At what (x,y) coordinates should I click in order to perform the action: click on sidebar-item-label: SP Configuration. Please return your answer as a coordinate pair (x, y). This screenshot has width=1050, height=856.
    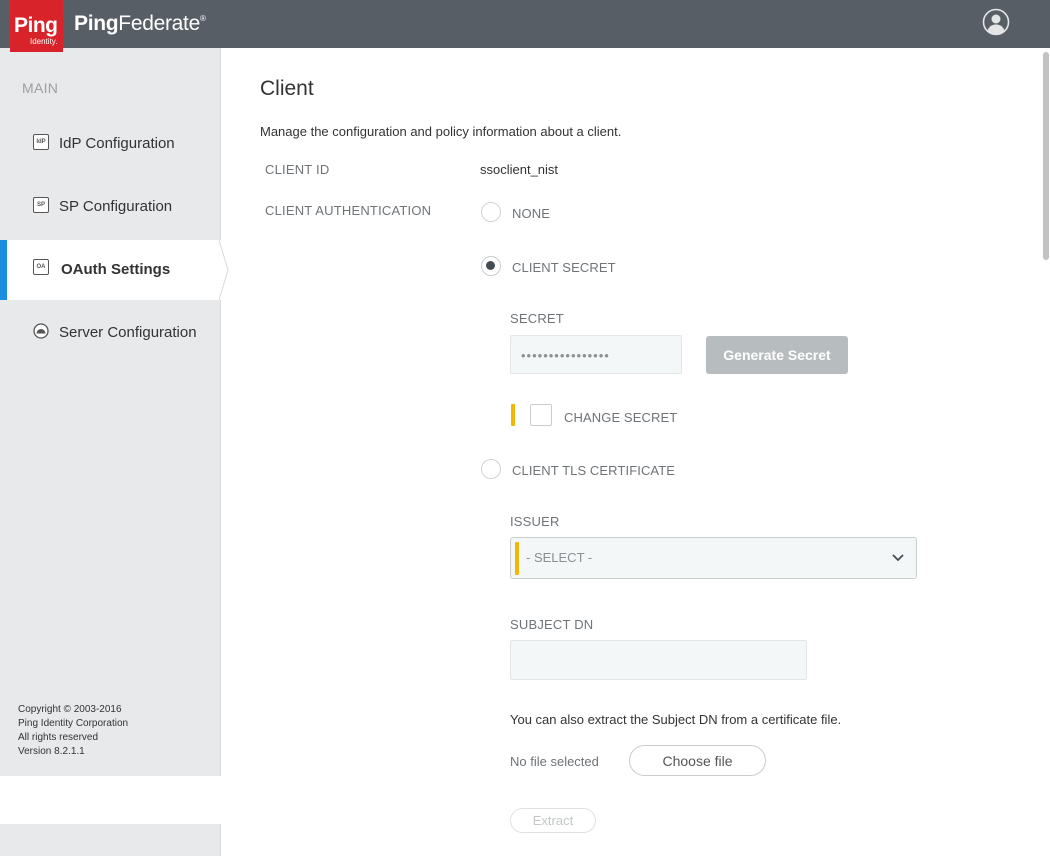
    Looking at the image, I should click on (116, 206).